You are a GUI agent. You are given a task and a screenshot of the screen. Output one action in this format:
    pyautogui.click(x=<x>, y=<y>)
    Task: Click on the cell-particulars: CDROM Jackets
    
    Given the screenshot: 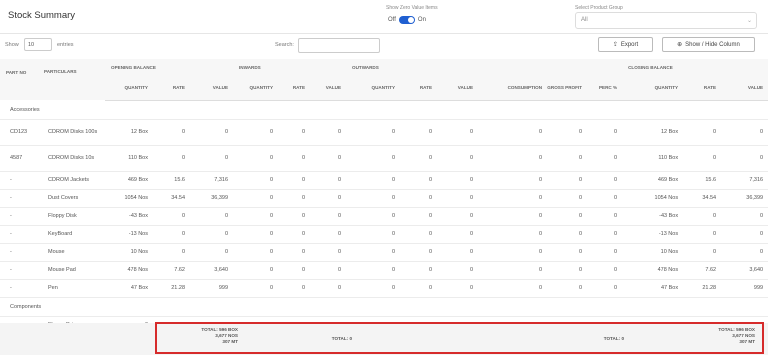 What is the action you would take?
    pyautogui.click(x=71, y=180)
    